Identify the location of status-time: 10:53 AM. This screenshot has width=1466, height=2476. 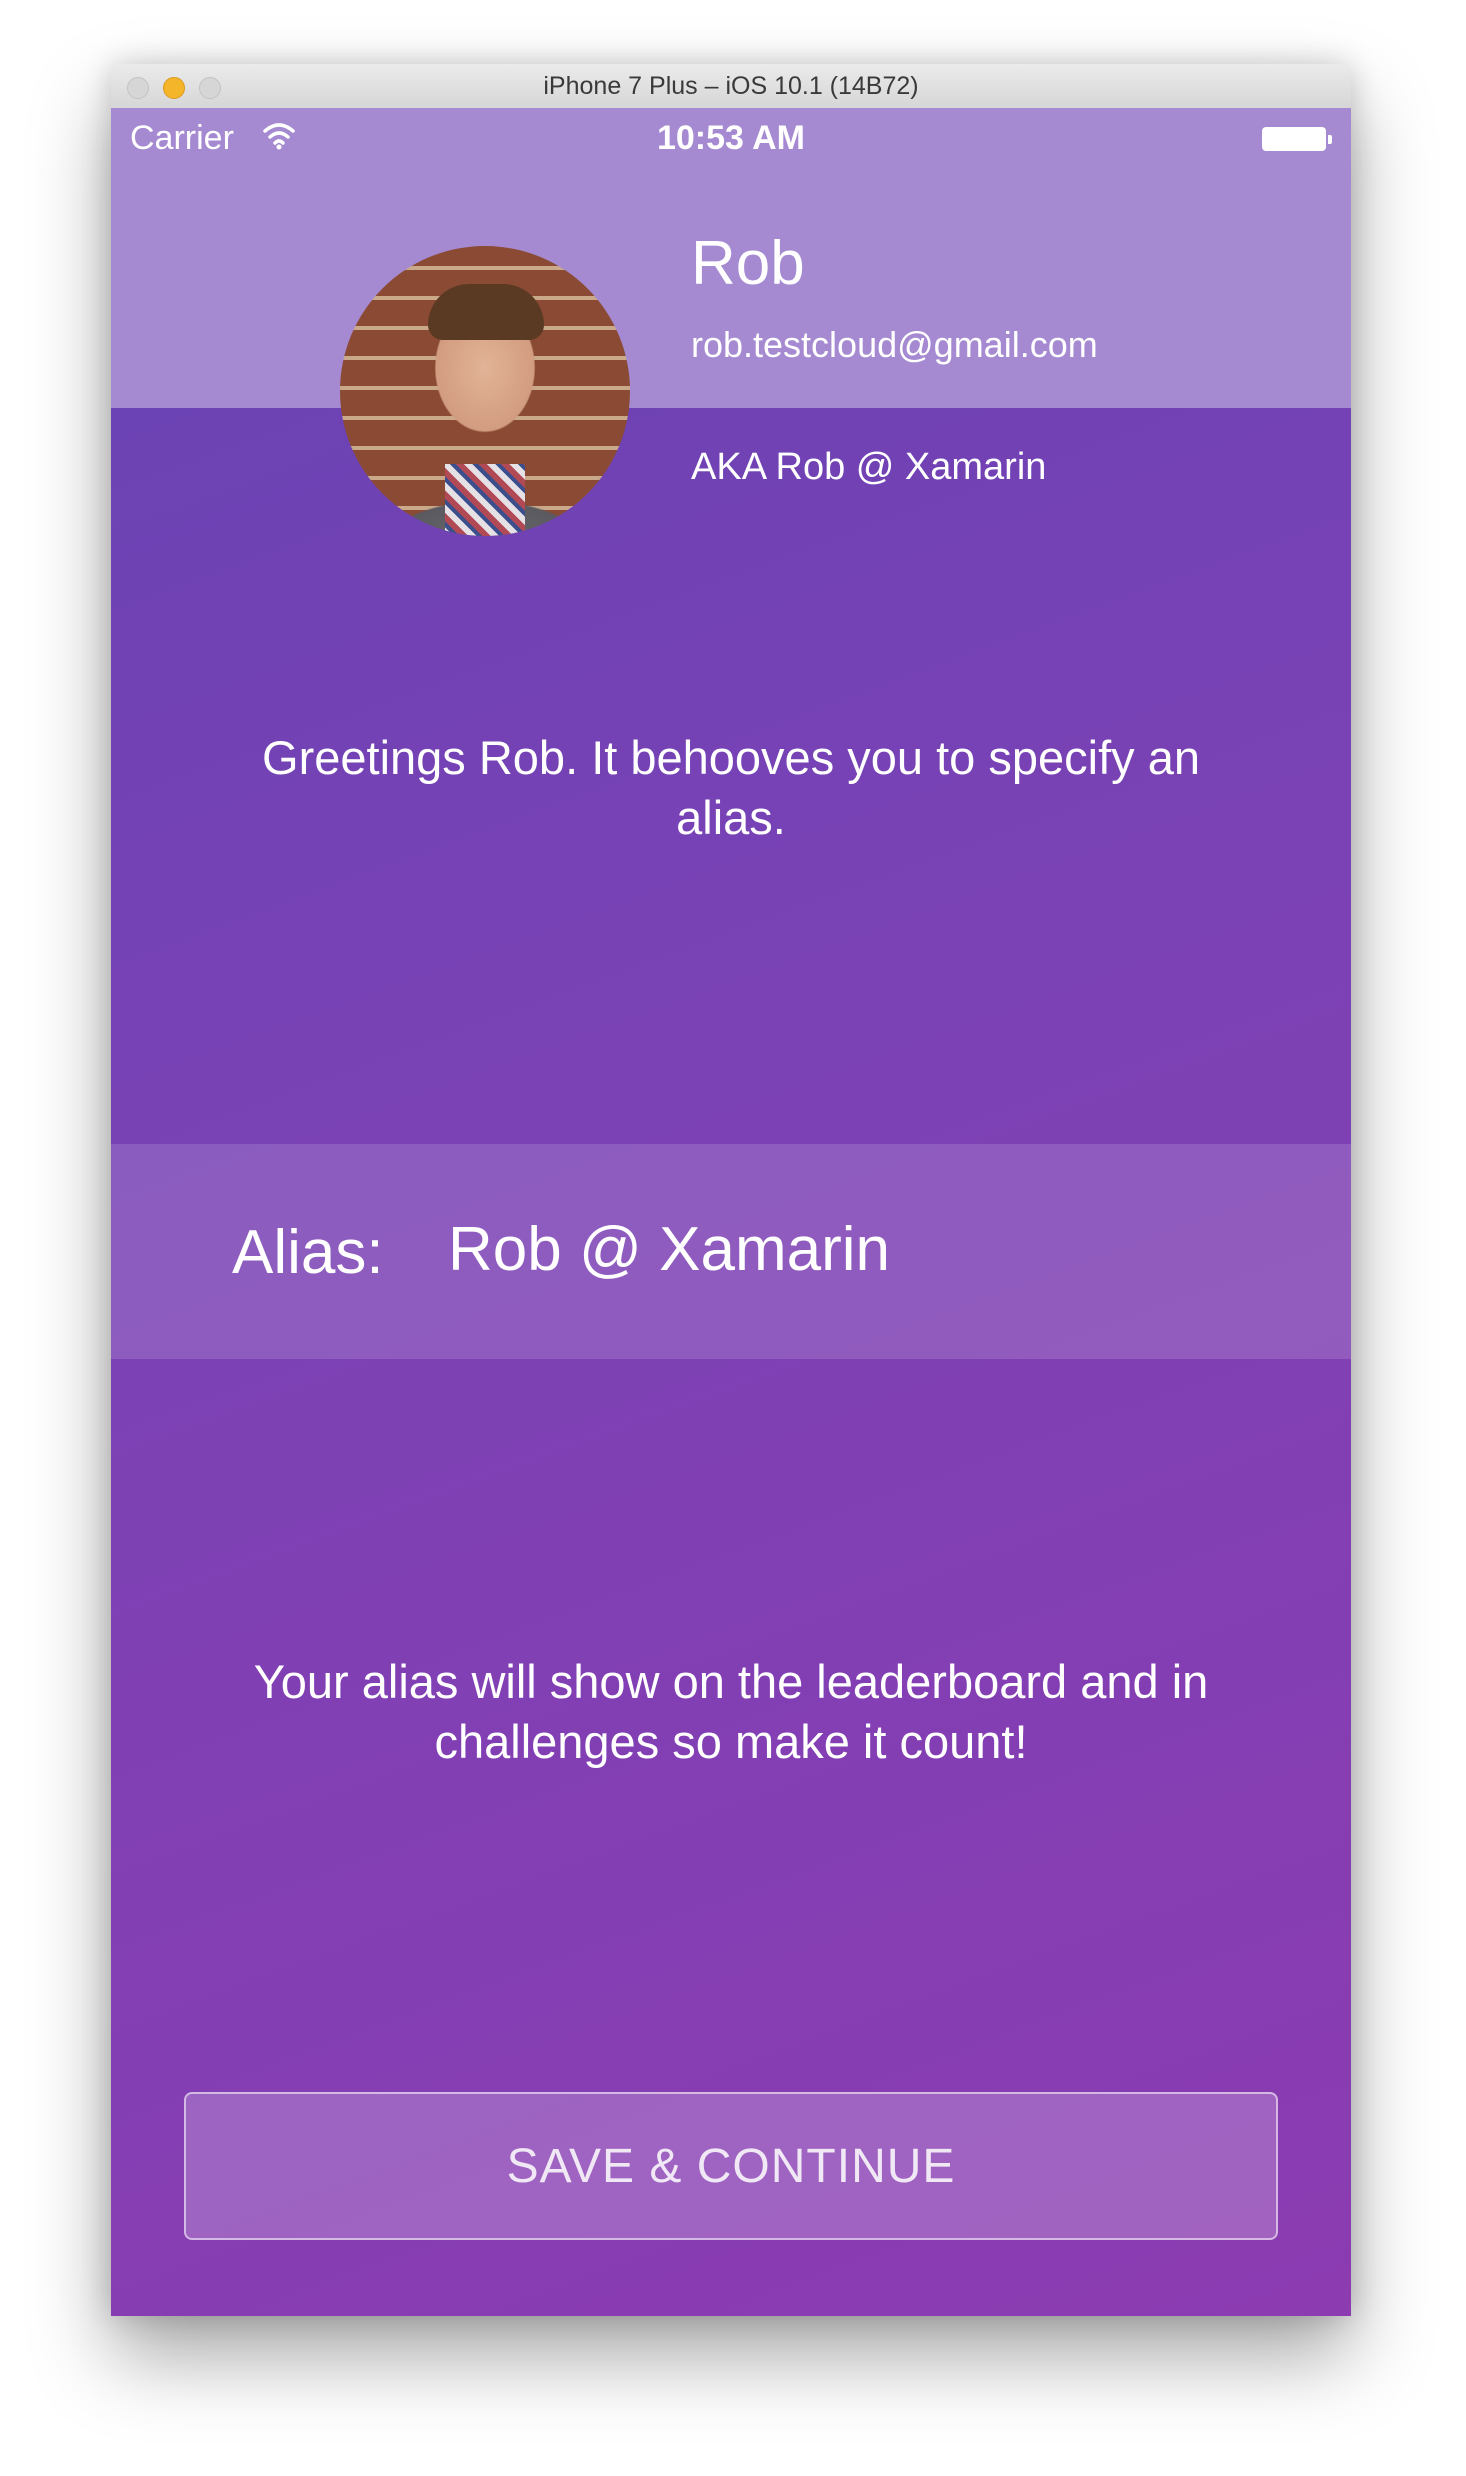
(731, 138).